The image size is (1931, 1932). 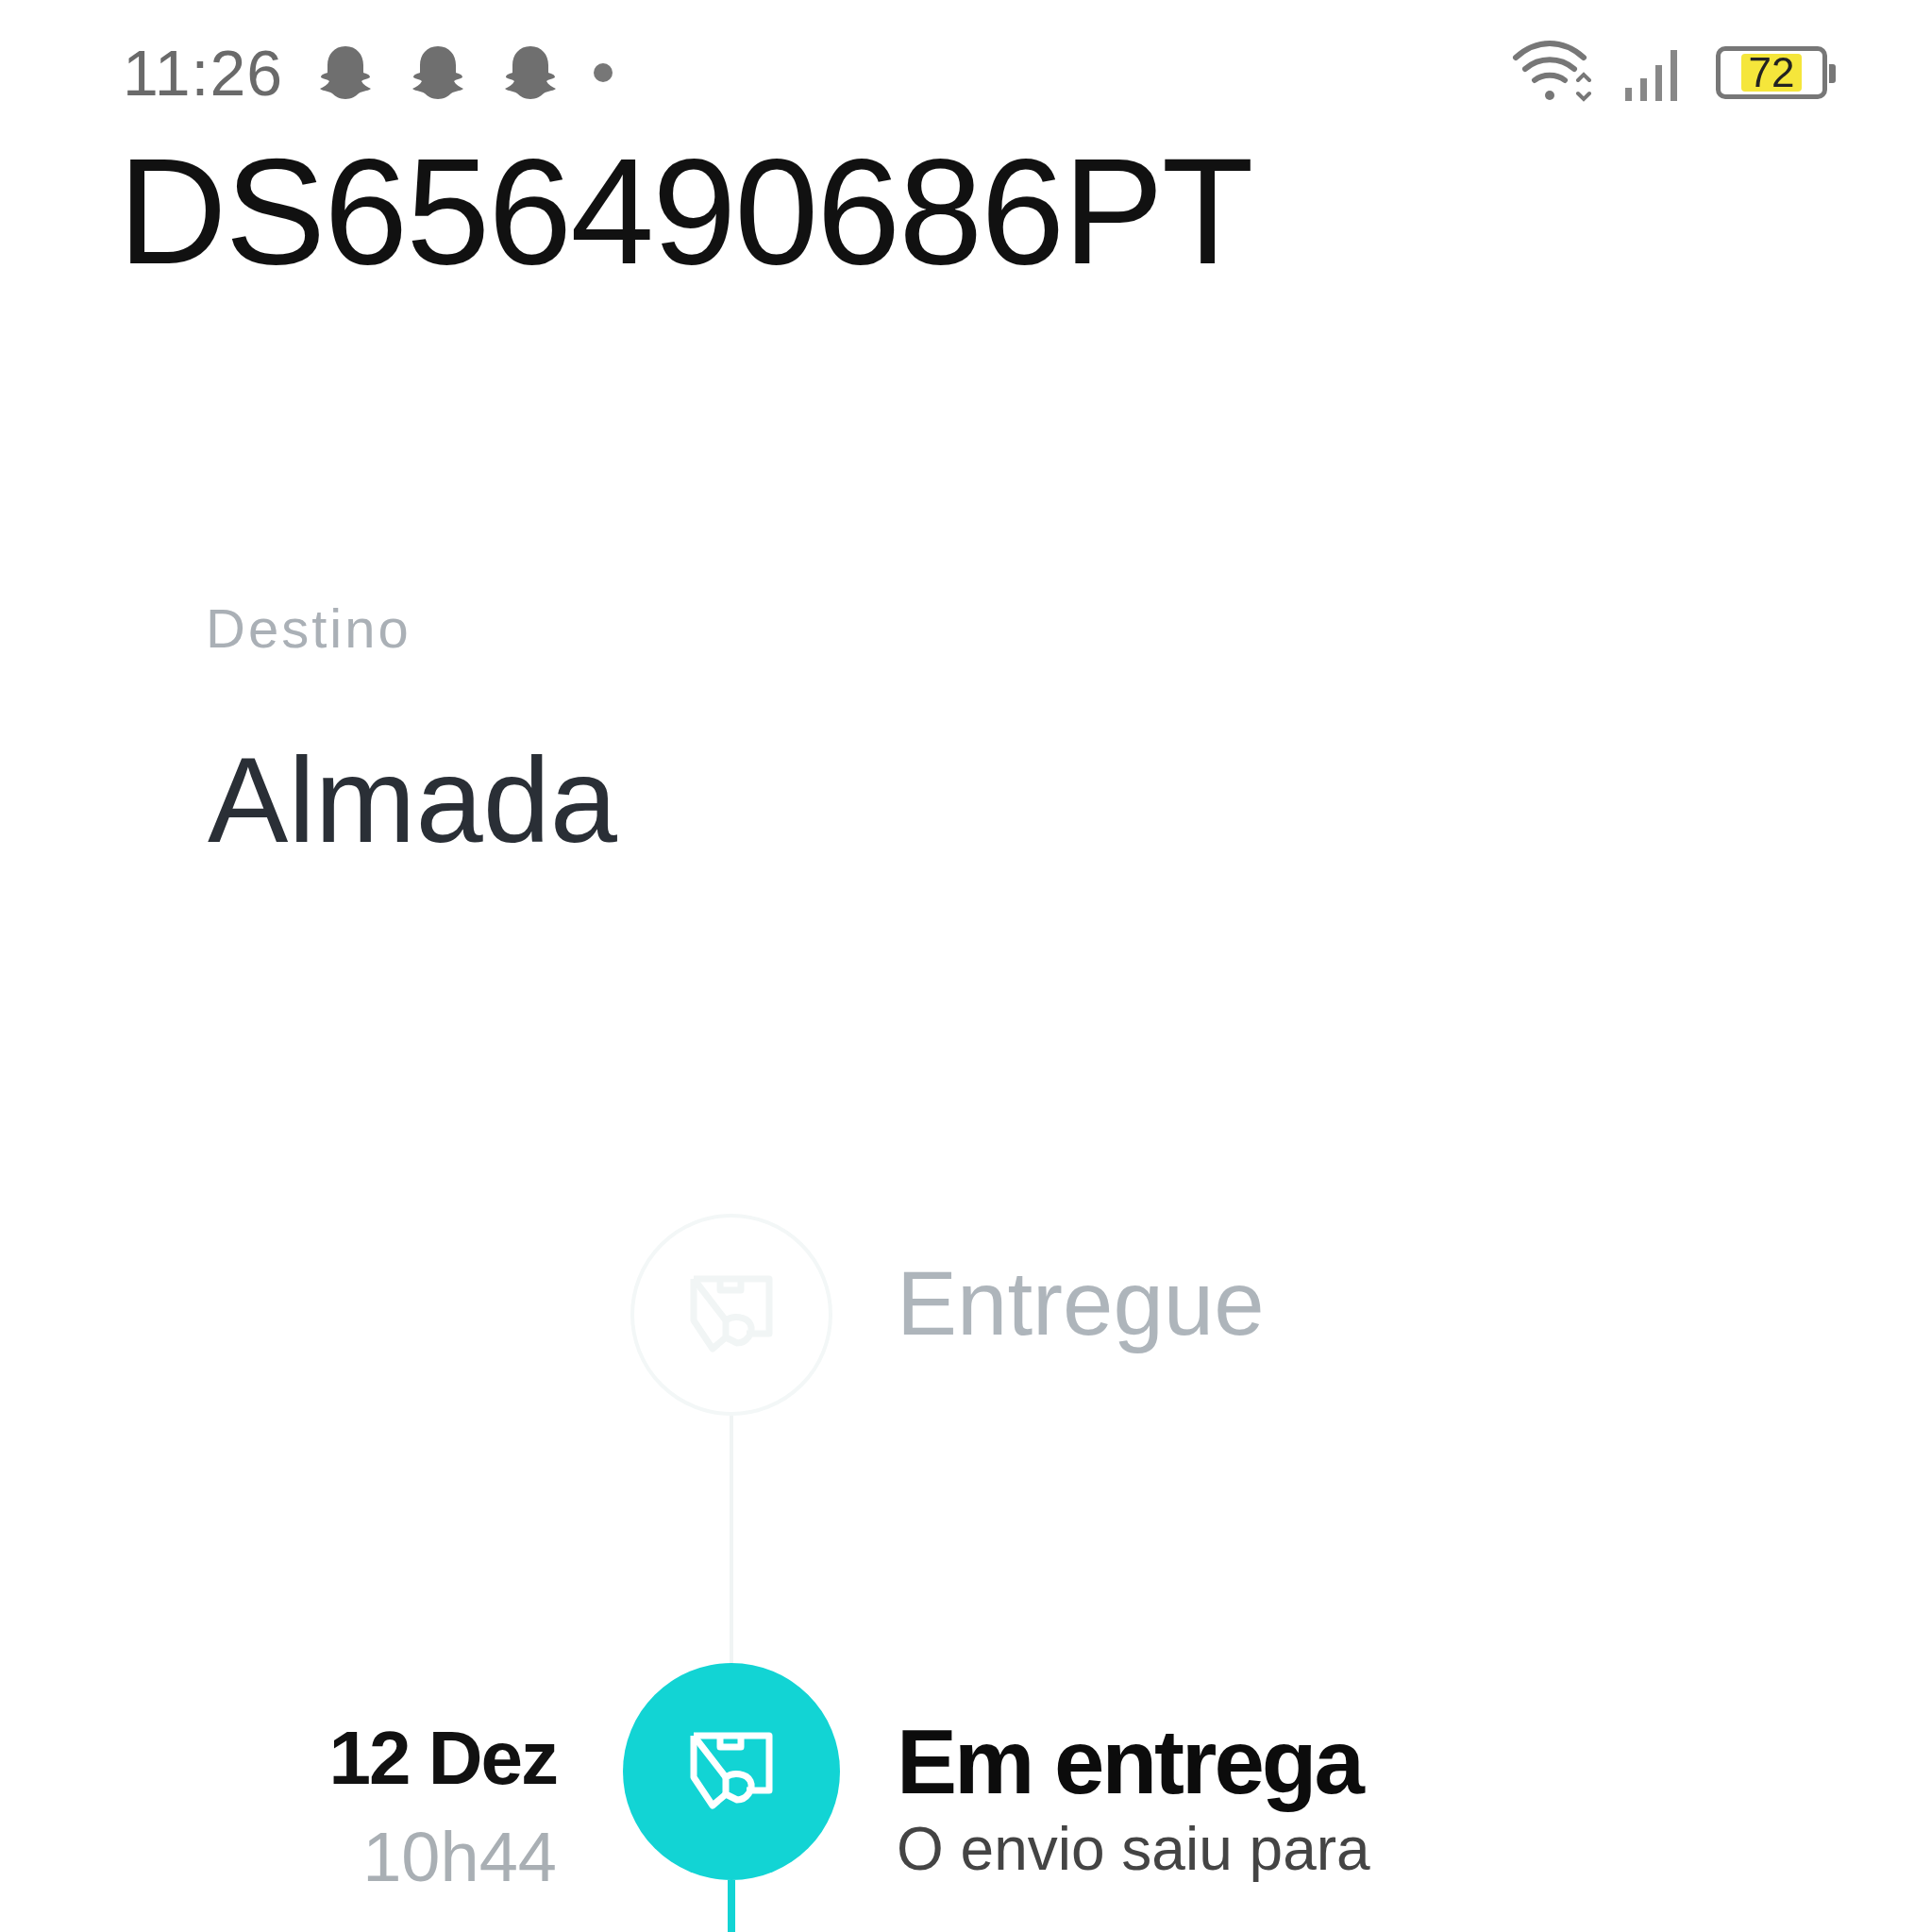 What do you see at coordinates (1771, 73) in the screenshot?
I see `battery-level: 72` at bounding box center [1771, 73].